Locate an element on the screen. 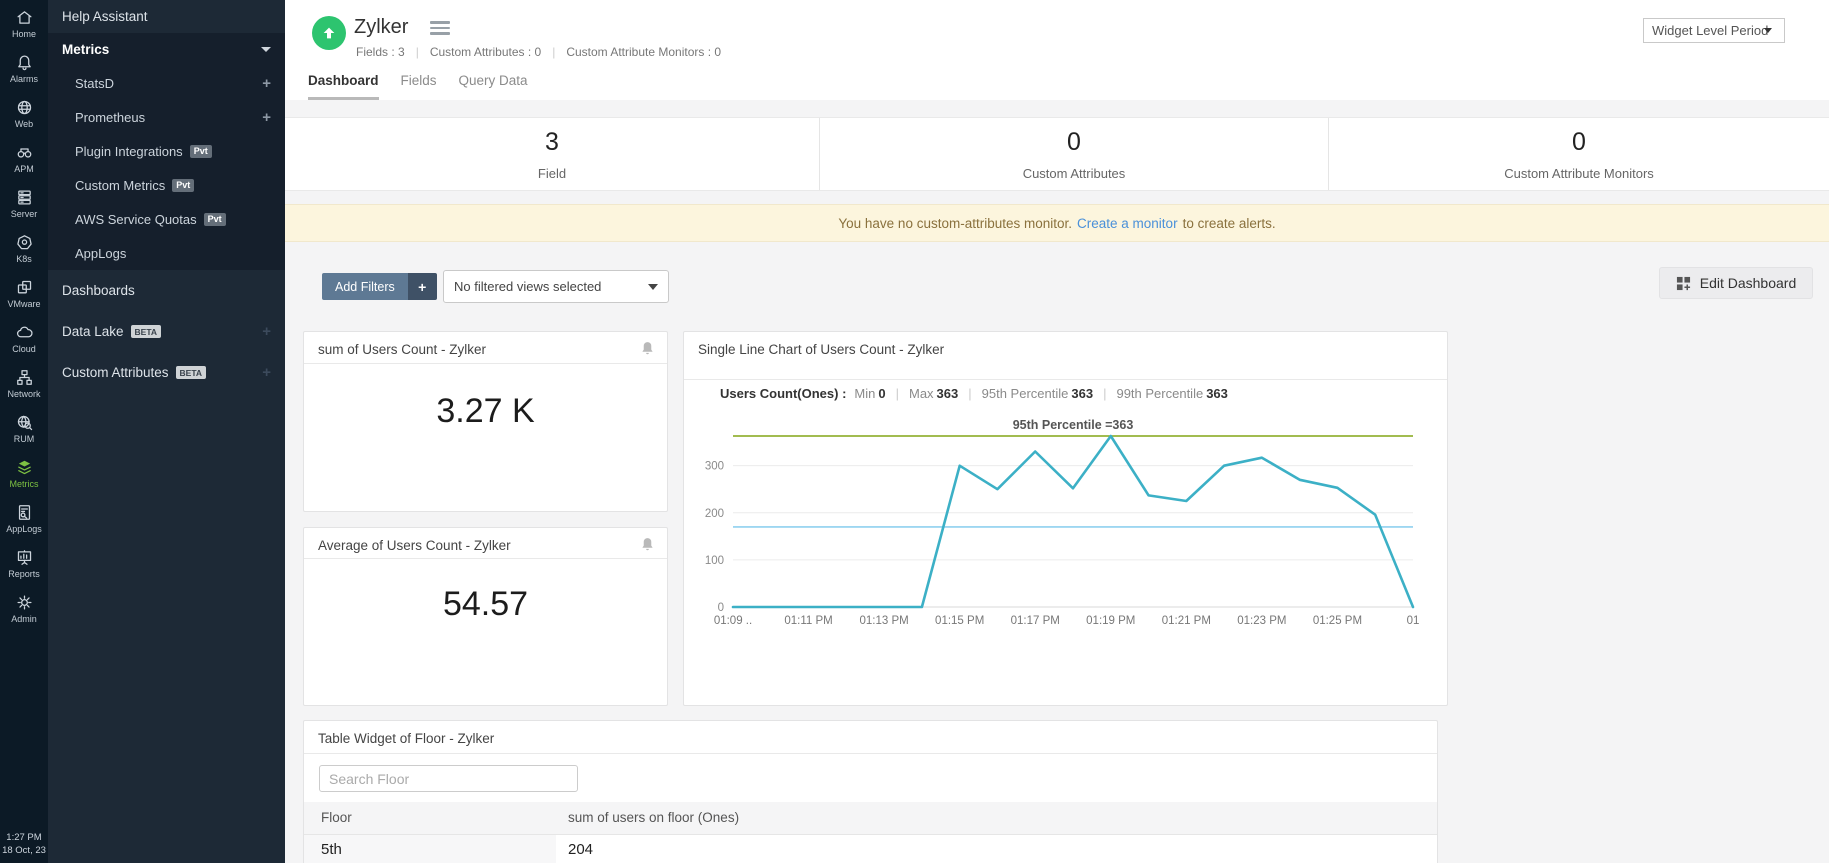  rail-item-label: Server is located at coordinates (24, 214).